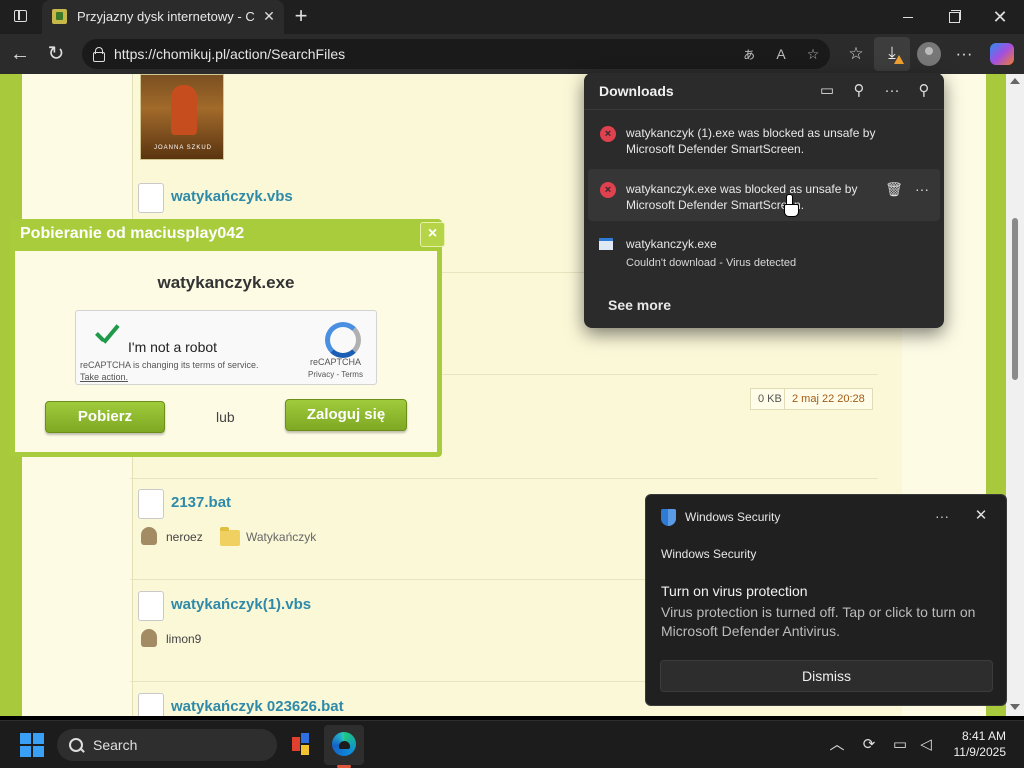  What do you see at coordinates (922, 189) in the screenshot?
I see `item-more-icon: ···` at bounding box center [922, 189].